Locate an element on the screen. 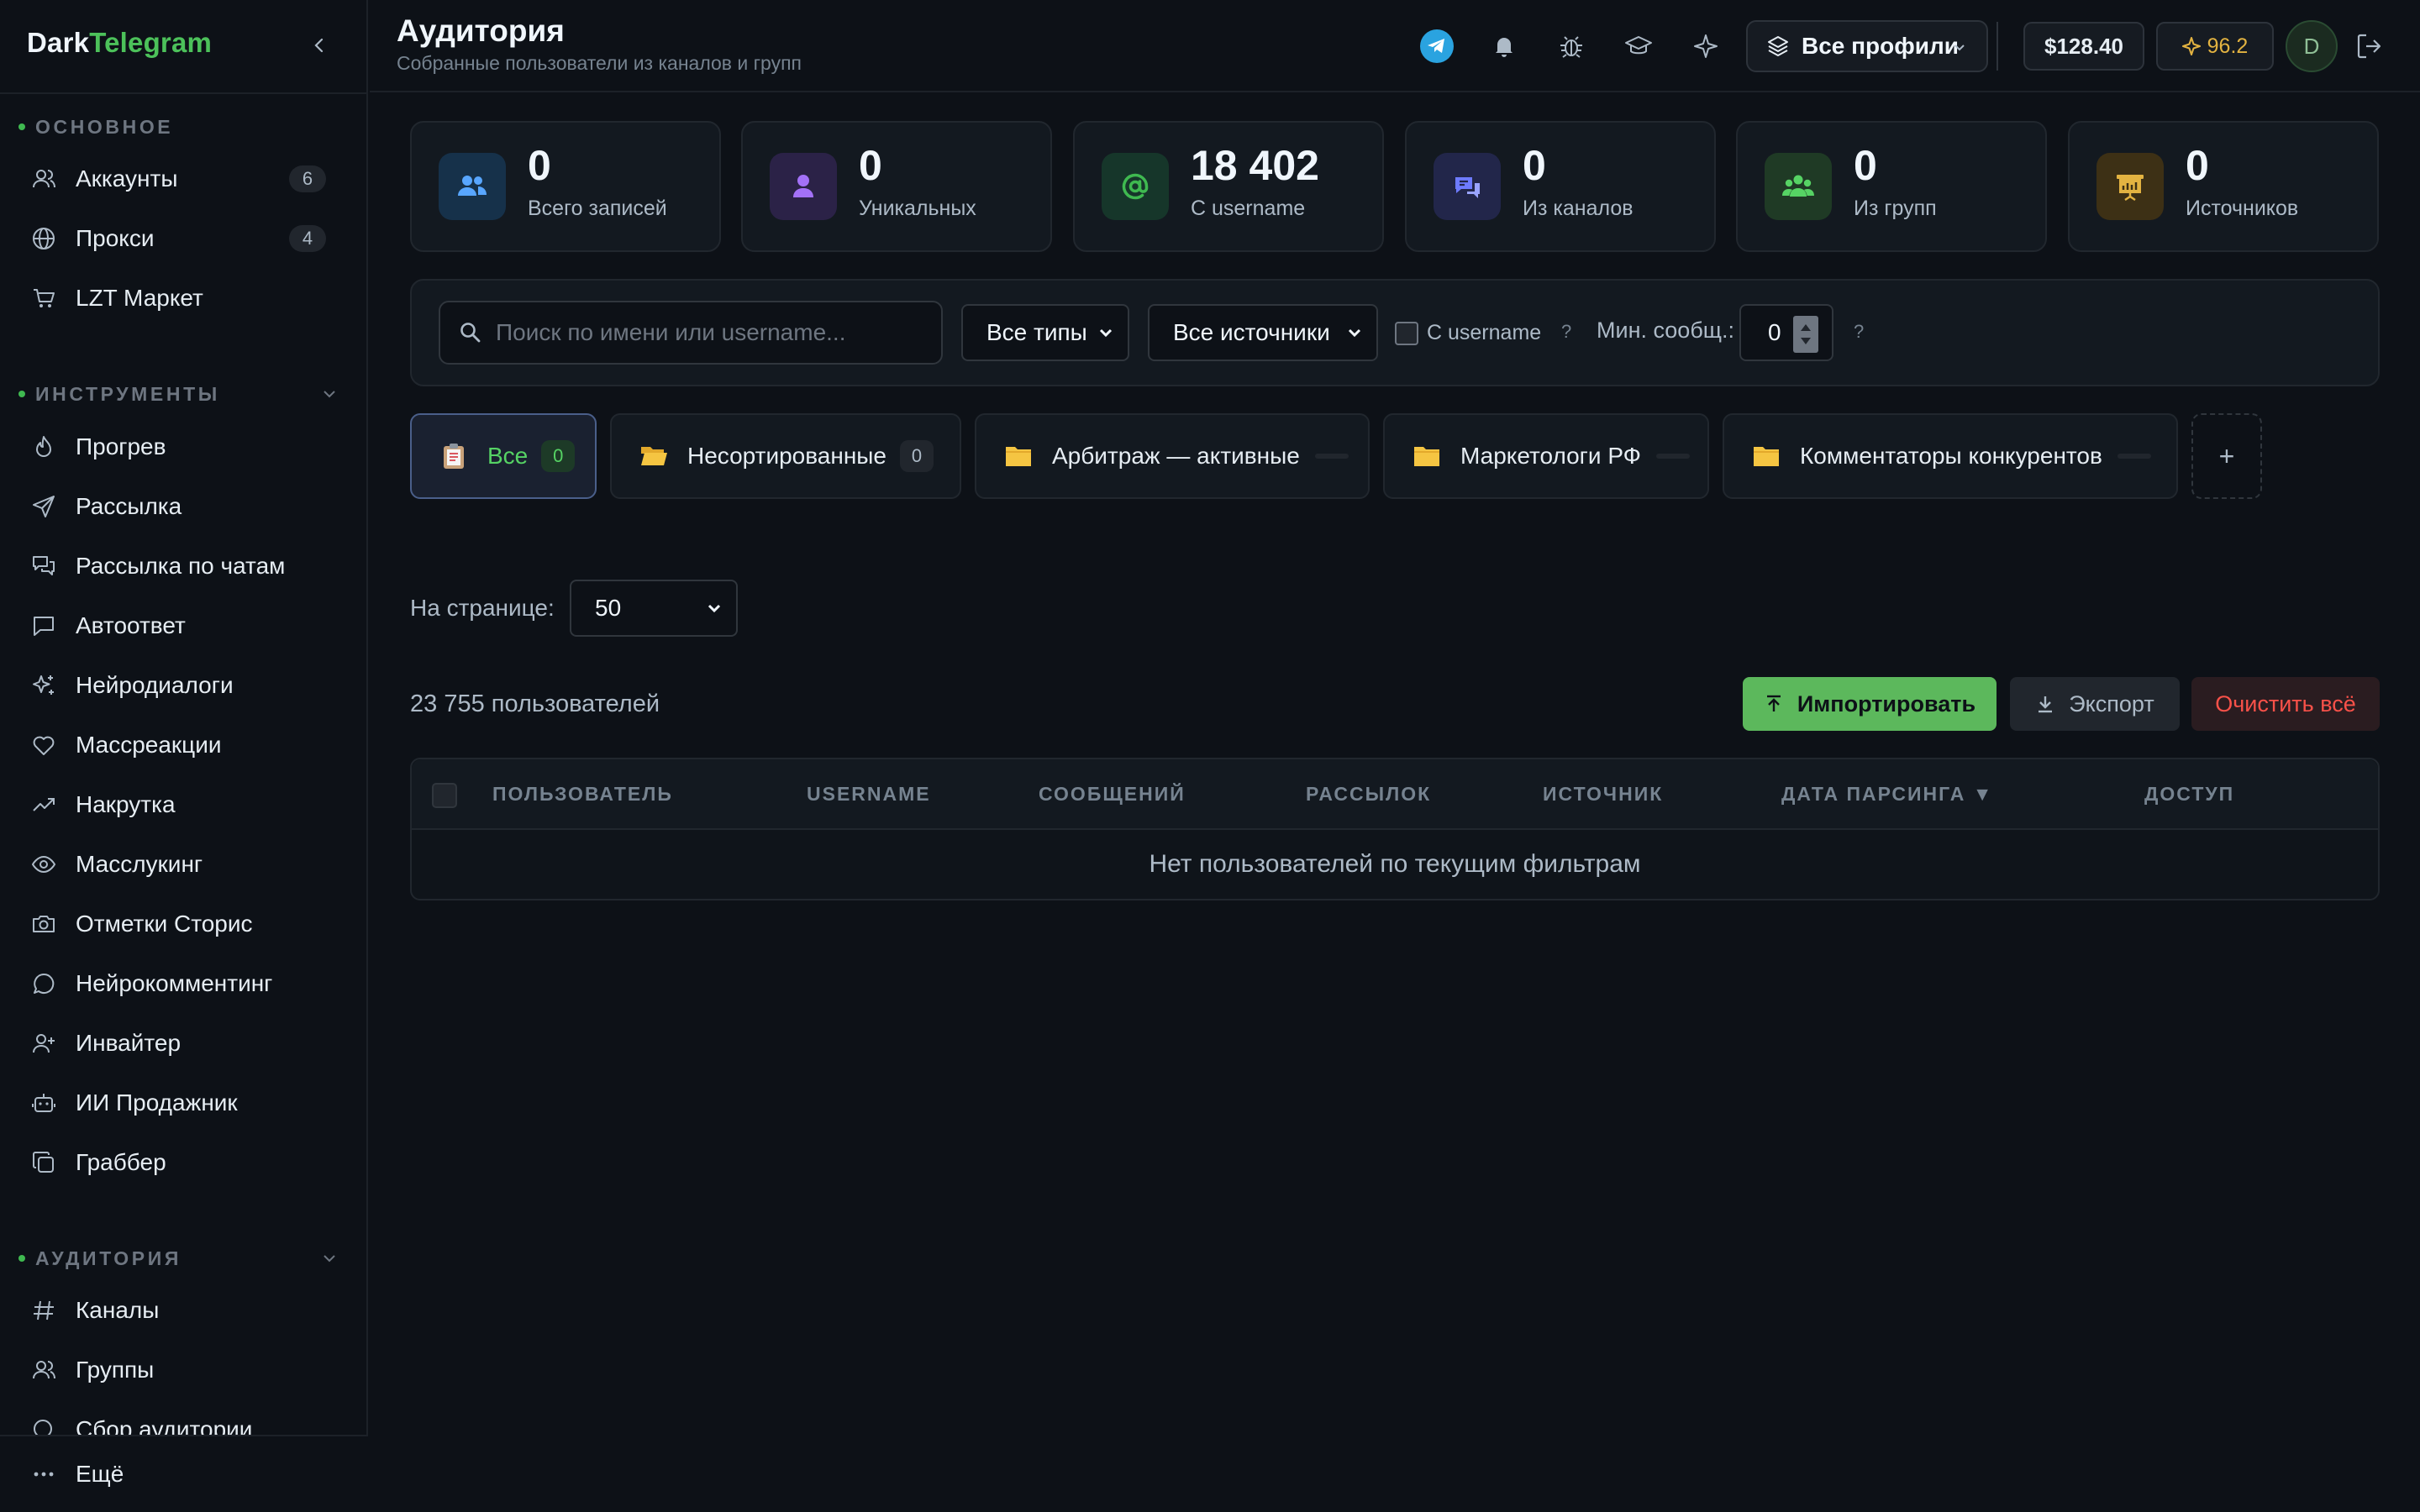 Image resolution: width=2420 pixels, height=1512 pixels. section-tools-header: ИНСТРУМЕНТЫ is located at coordinates (178, 394).